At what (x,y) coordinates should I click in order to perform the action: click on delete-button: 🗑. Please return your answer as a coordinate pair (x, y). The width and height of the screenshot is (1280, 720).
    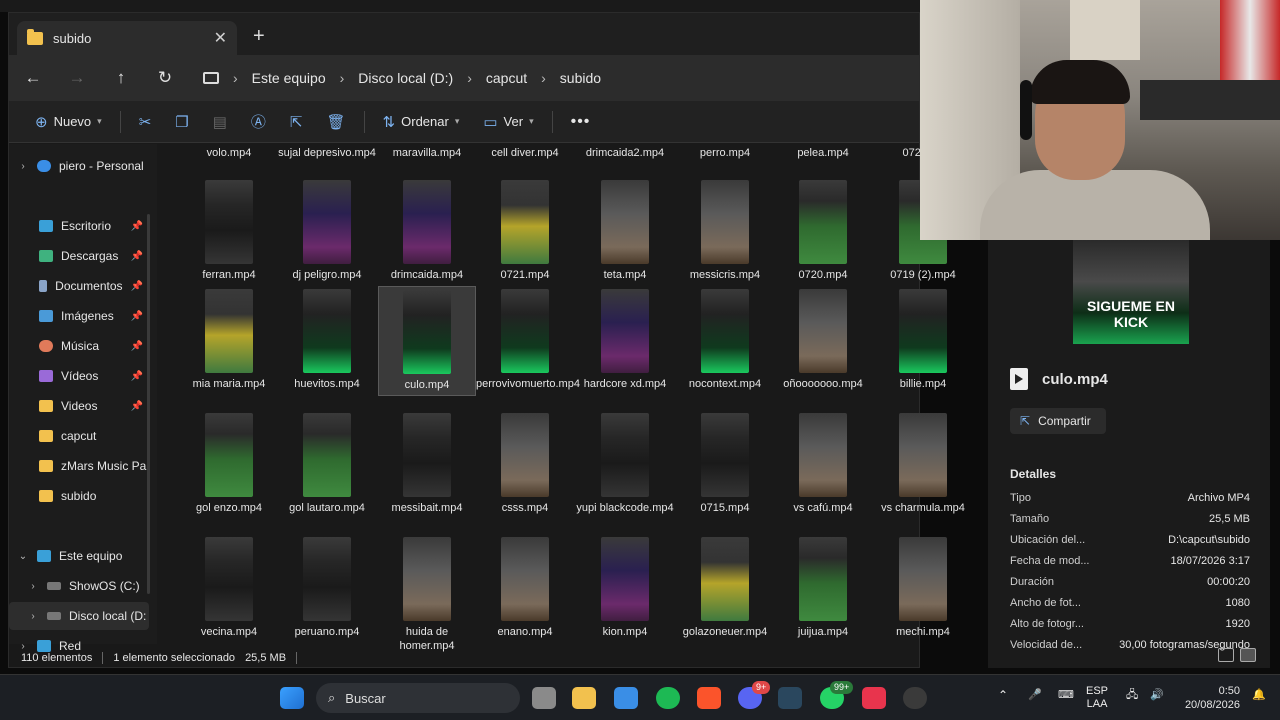
    Looking at the image, I should click on (336, 122).